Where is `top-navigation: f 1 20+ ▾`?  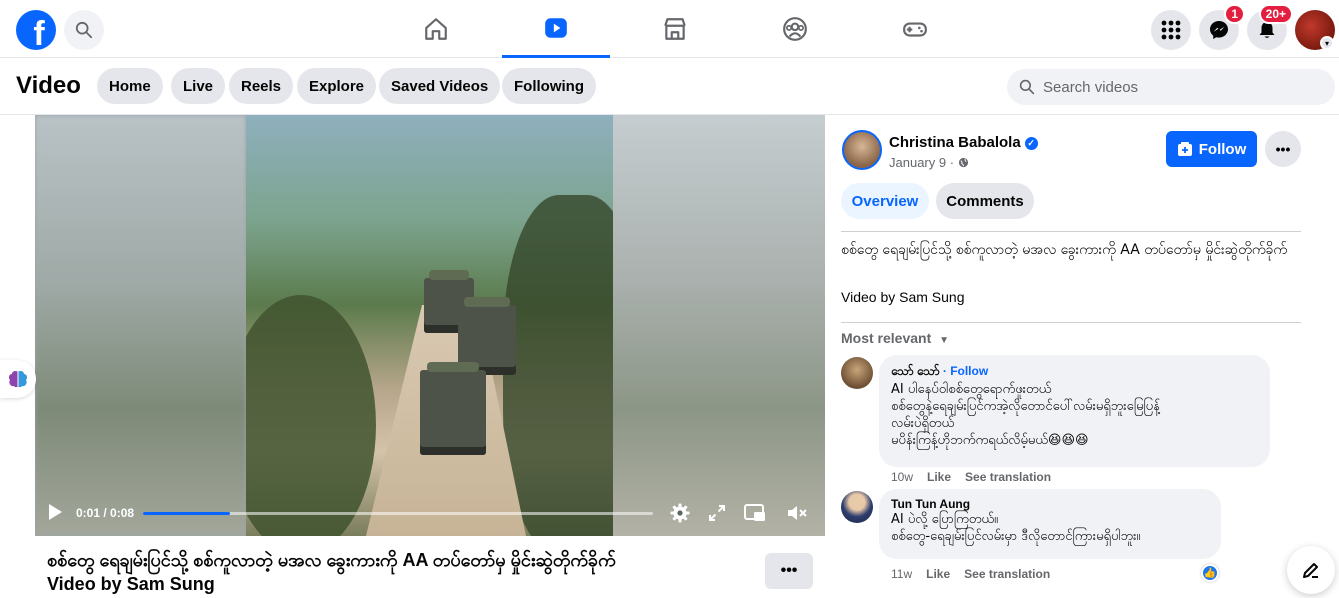
top-navigation: f 1 20+ ▾ is located at coordinates (669, 29).